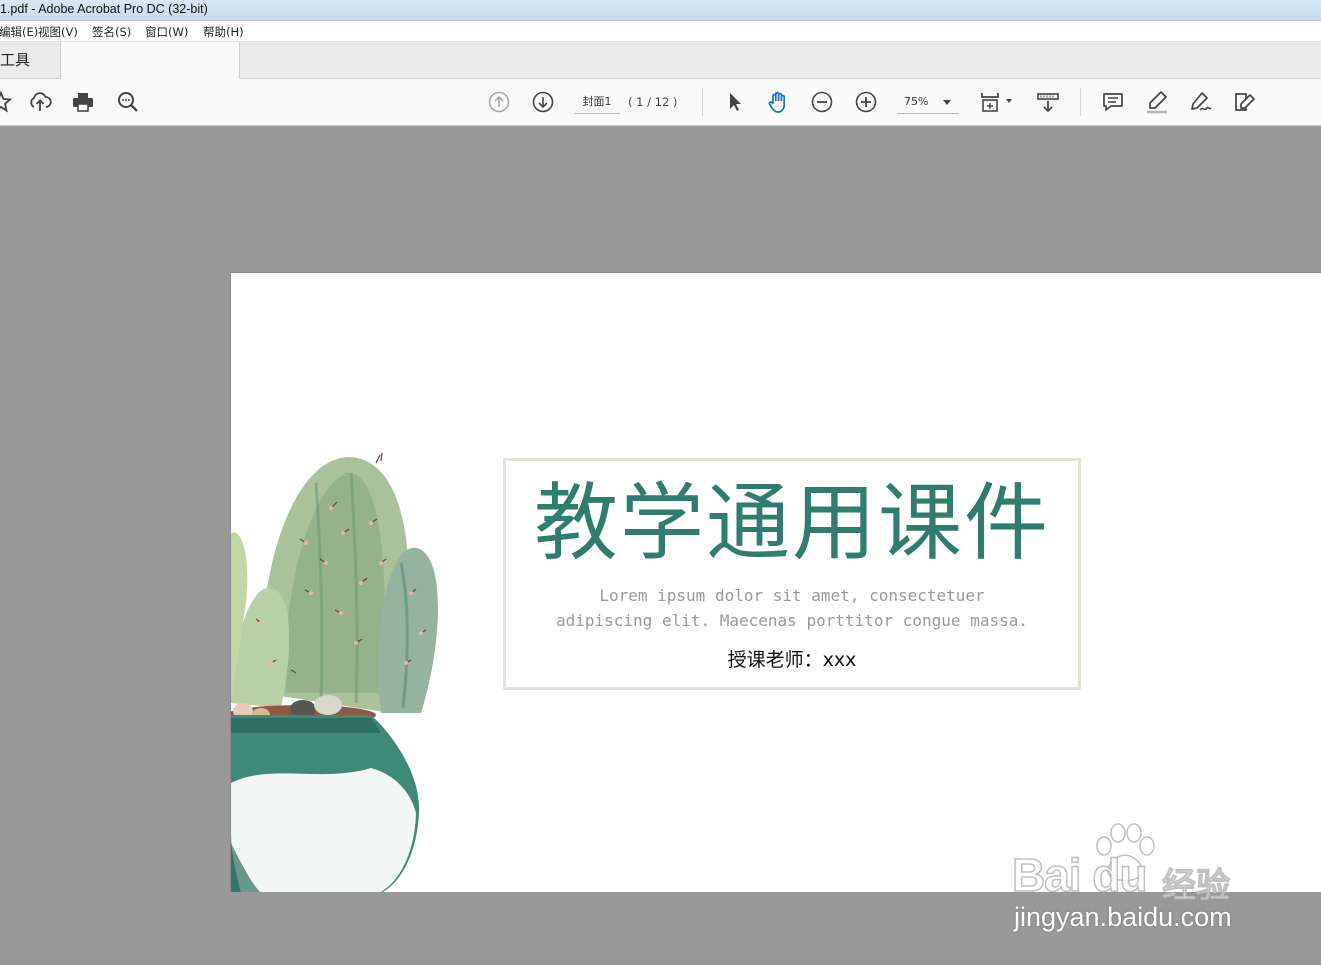 Image resolution: width=1321 pixels, height=965 pixels. Describe the element at coordinates (58, 32) in the screenshot. I see `menu-view: 视图(V)` at that location.